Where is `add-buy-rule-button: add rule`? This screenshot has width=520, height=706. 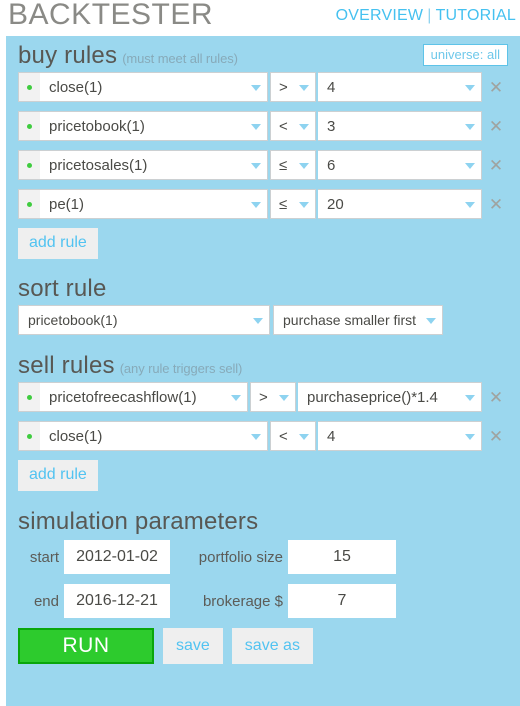 add-buy-rule-button: add rule is located at coordinates (58, 243).